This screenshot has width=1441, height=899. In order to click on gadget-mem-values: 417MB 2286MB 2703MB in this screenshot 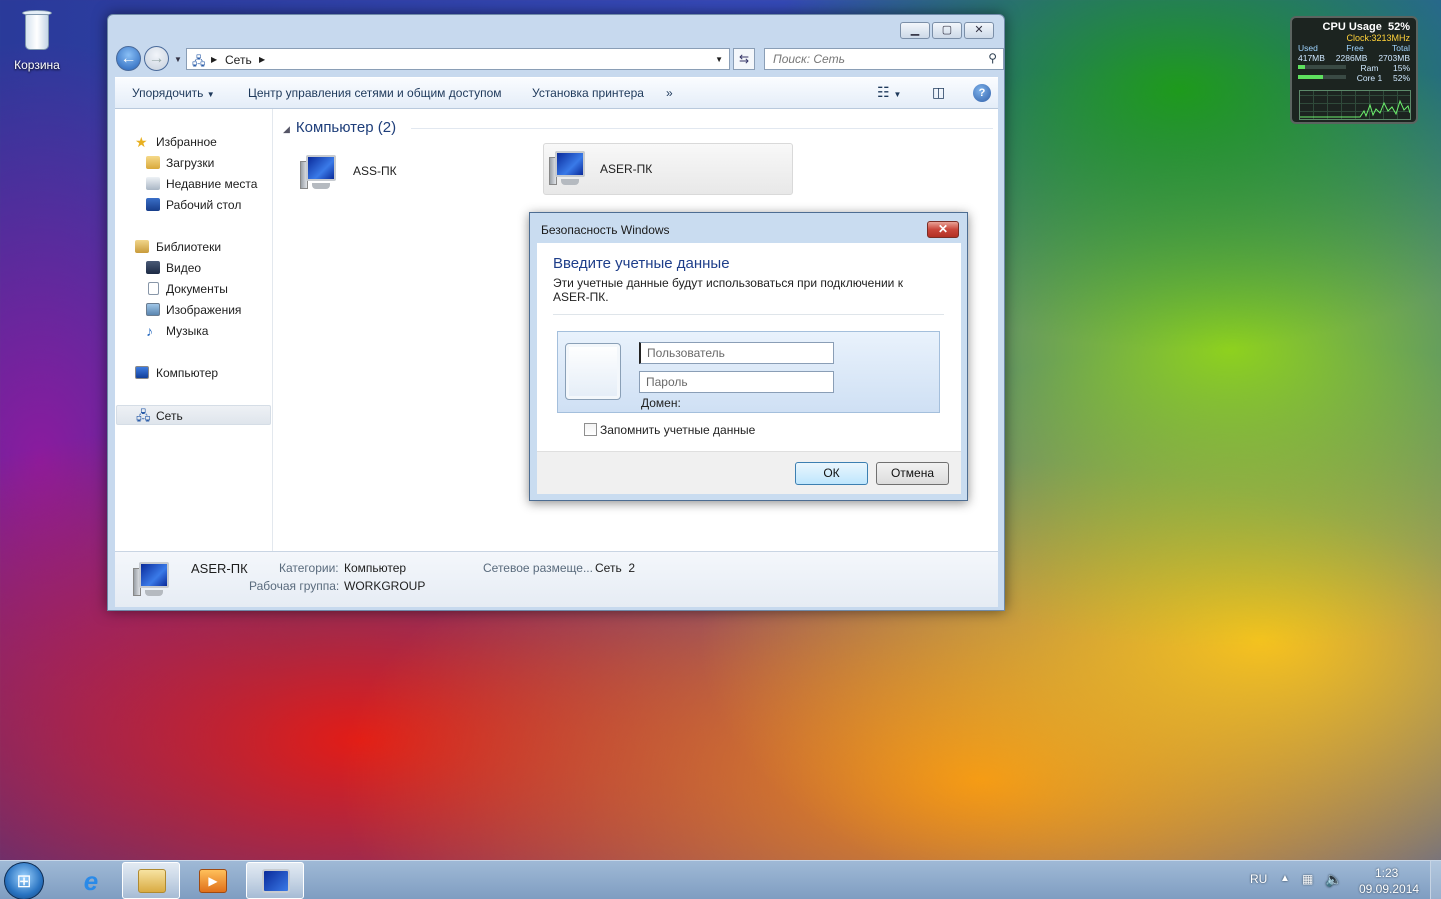, I will do `click(1354, 58)`.